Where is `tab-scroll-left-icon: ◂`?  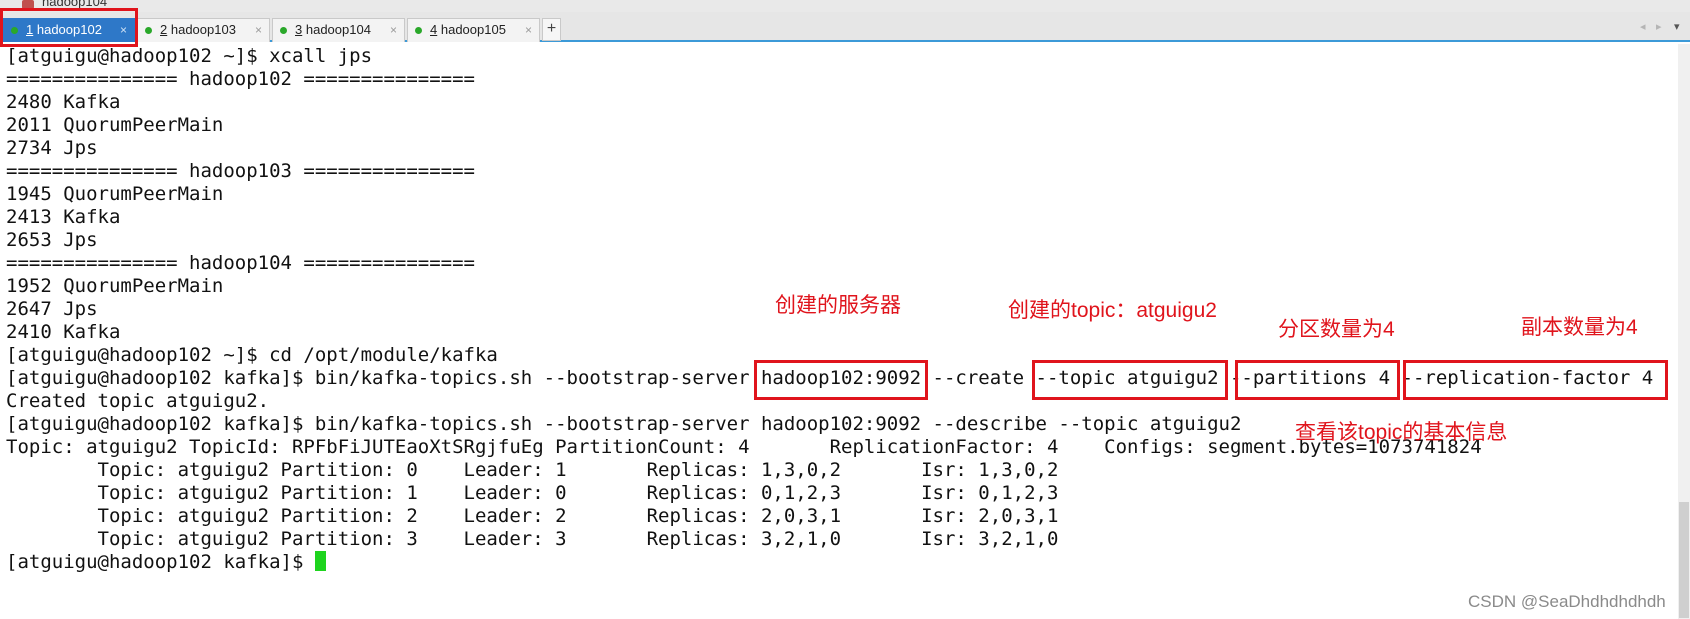 tab-scroll-left-icon: ◂ is located at coordinates (1643, 26).